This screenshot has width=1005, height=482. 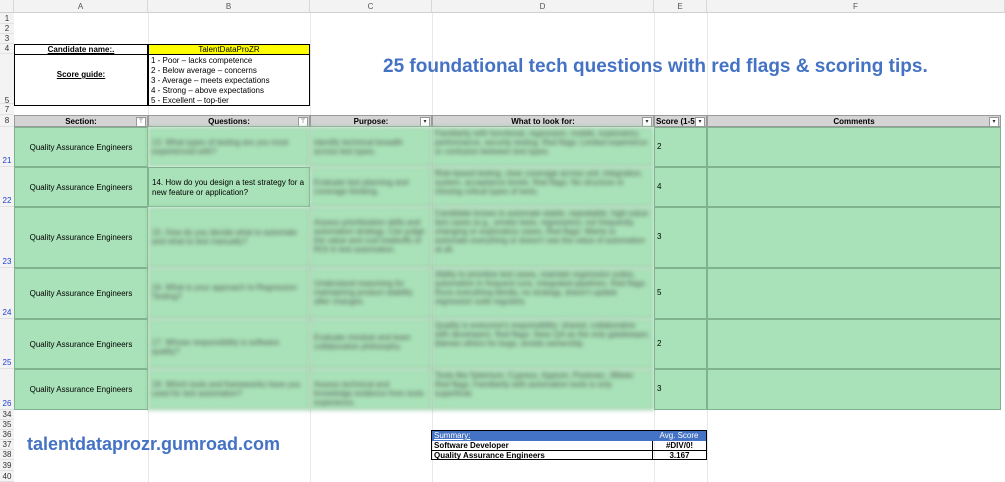 What do you see at coordinates (210, 80) in the screenshot?
I see `score-guide-item: 3 - Average – meets expectations` at bounding box center [210, 80].